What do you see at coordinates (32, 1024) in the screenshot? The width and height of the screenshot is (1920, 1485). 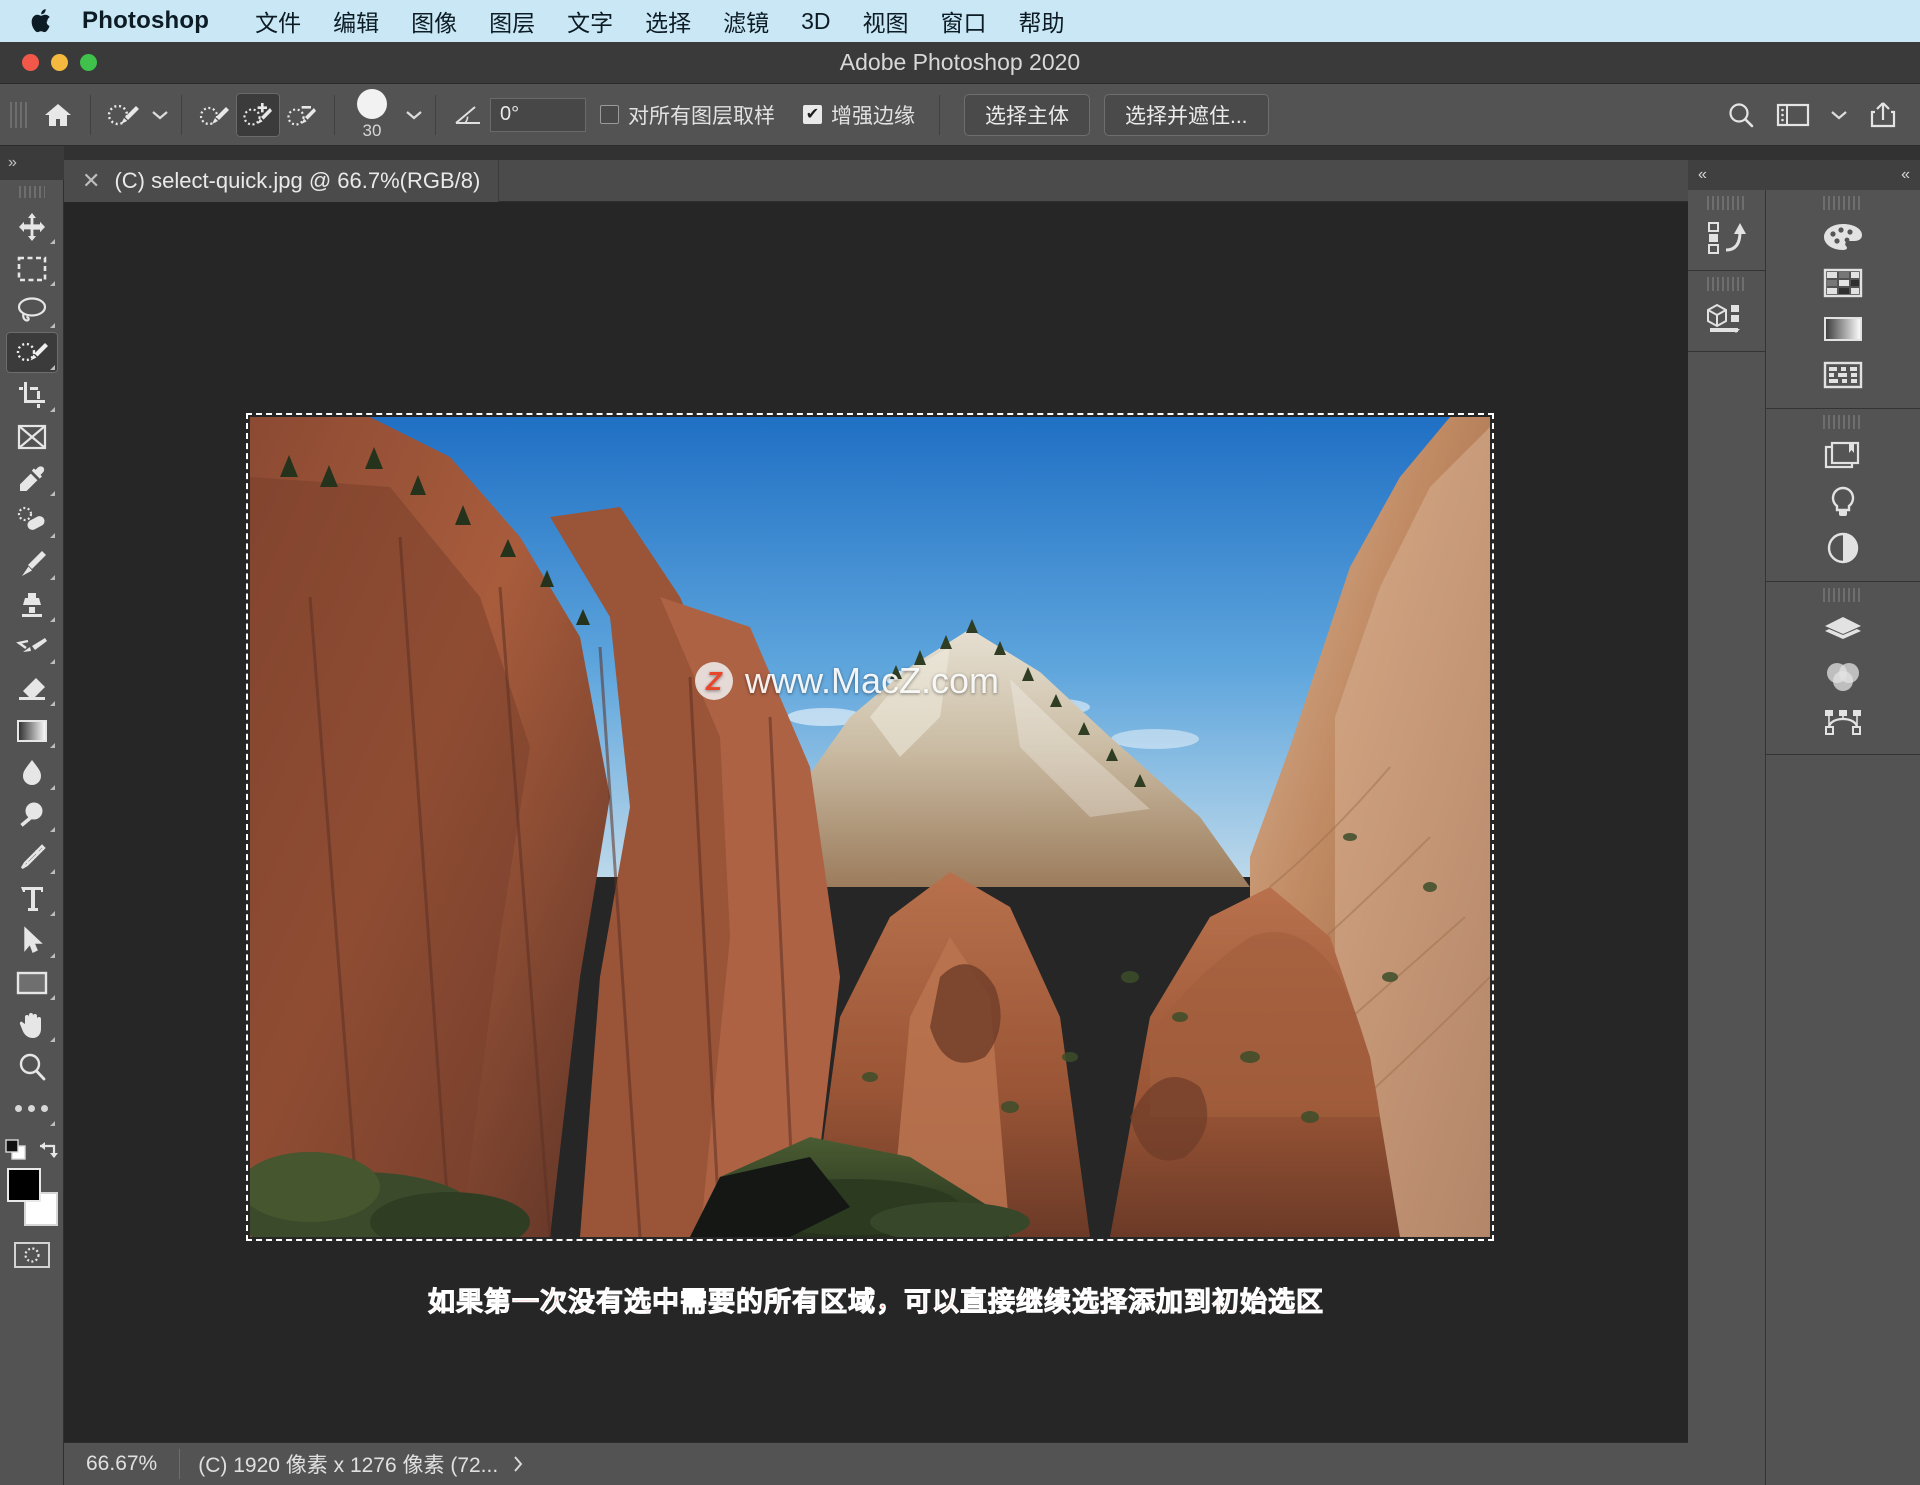 I see `hand-tool` at bounding box center [32, 1024].